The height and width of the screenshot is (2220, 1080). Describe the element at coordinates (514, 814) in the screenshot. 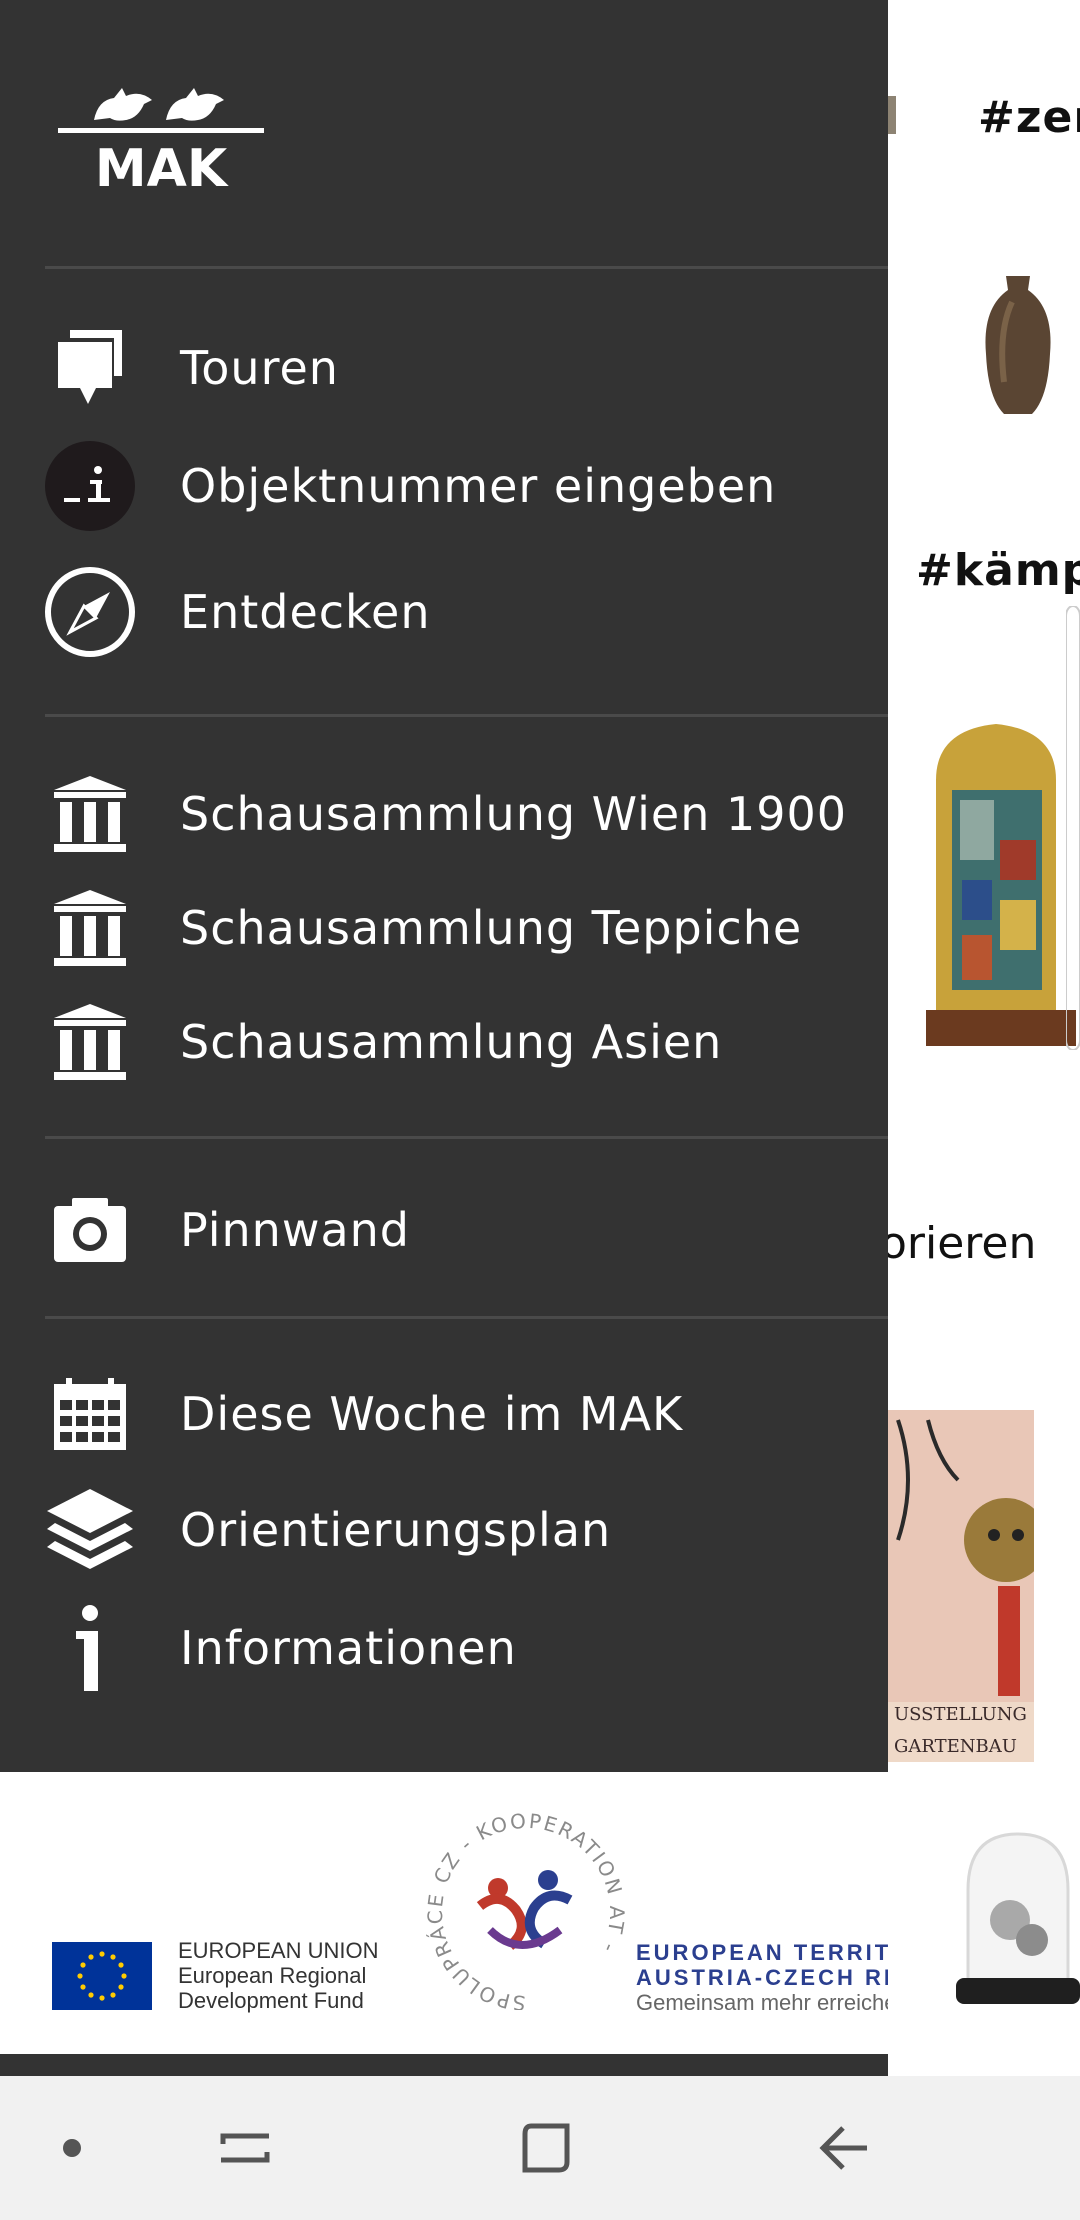

I see `menu-item-label: Schausammlung Wien 1900` at that location.